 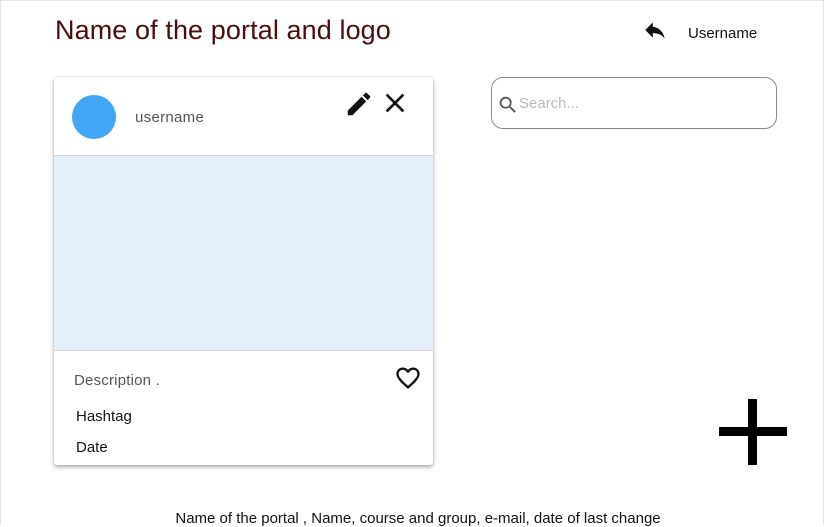 I want to click on delete-button, so click(x=395, y=103).